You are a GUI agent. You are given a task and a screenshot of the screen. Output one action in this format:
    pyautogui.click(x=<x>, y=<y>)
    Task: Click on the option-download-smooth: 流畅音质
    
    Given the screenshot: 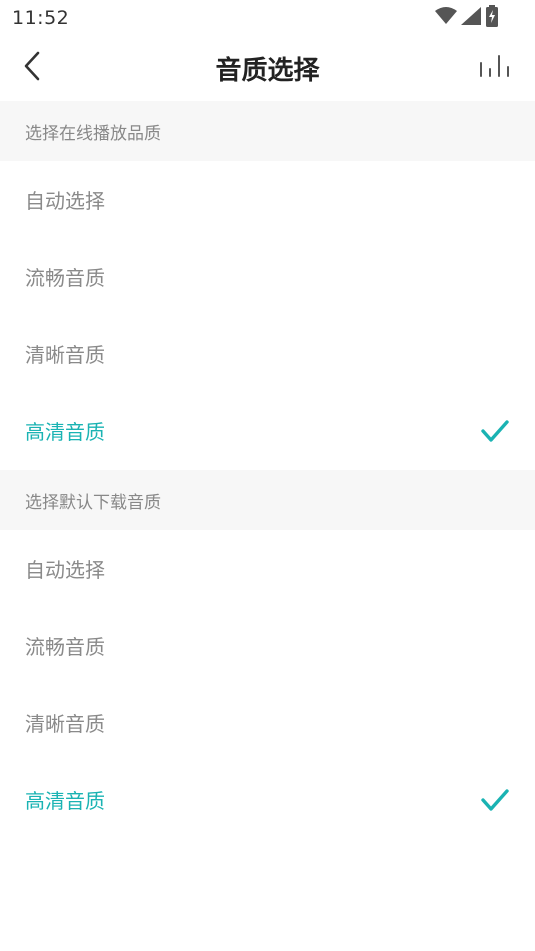 What is the action you would take?
    pyautogui.click(x=267, y=645)
    